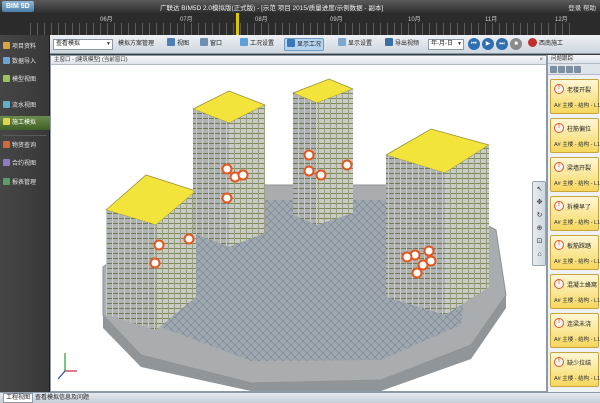 This screenshot has width=600, height=403. What do you see at coordinates (355, 44) in the screenshot?
I see `display-setting-button: 显示设置` at bounding box center [355, 44].